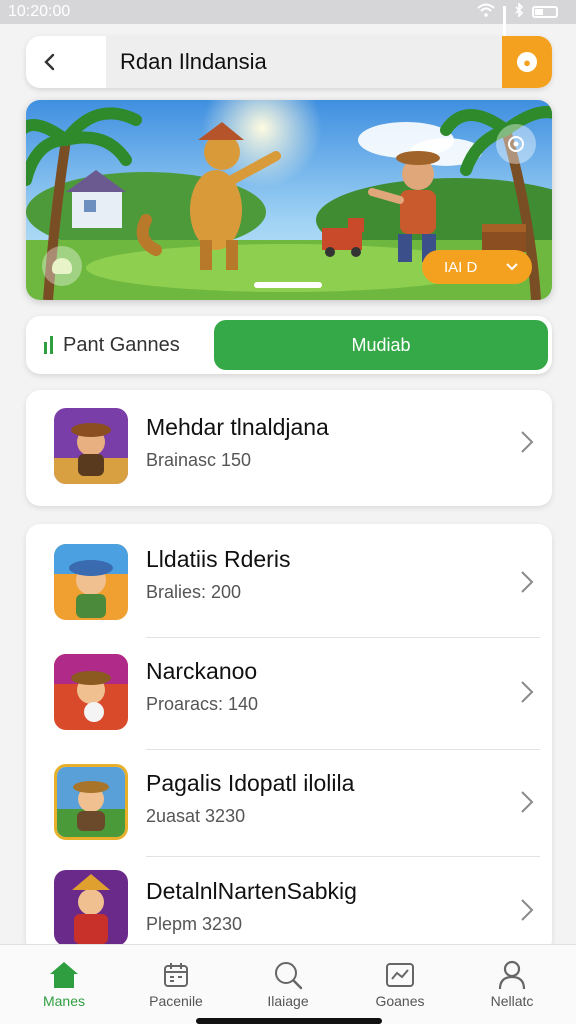 The height and width of the screenshot is (1024, 576). What do you see at coordinates (194, 924) in the screenshot?
I see `game-subtitle: Plepm 3230` at bounding box center [194, 924].